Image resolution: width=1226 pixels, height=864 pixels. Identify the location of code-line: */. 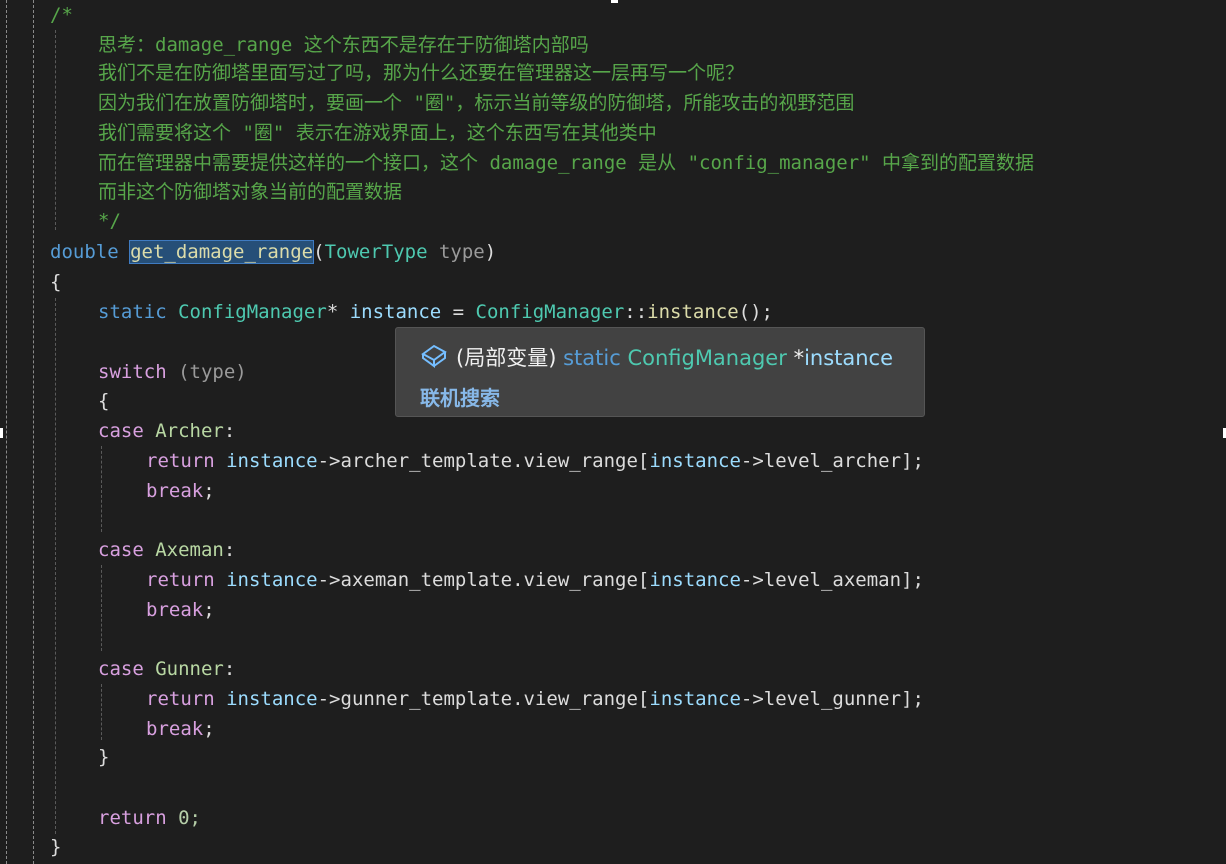
(109, 221).